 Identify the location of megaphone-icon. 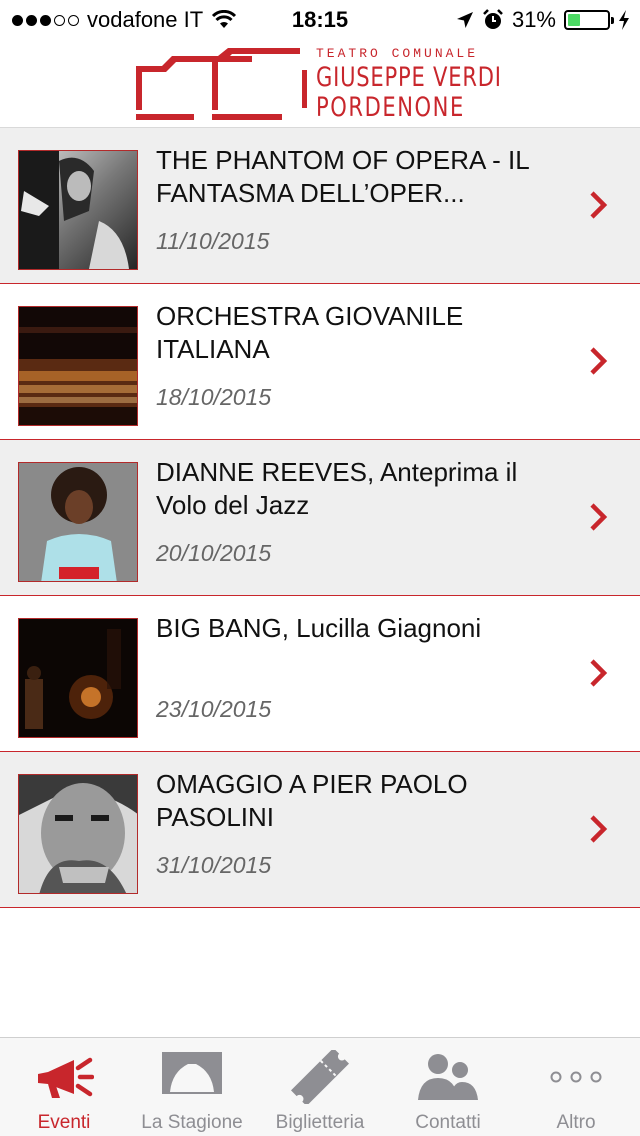
(66, 1077).